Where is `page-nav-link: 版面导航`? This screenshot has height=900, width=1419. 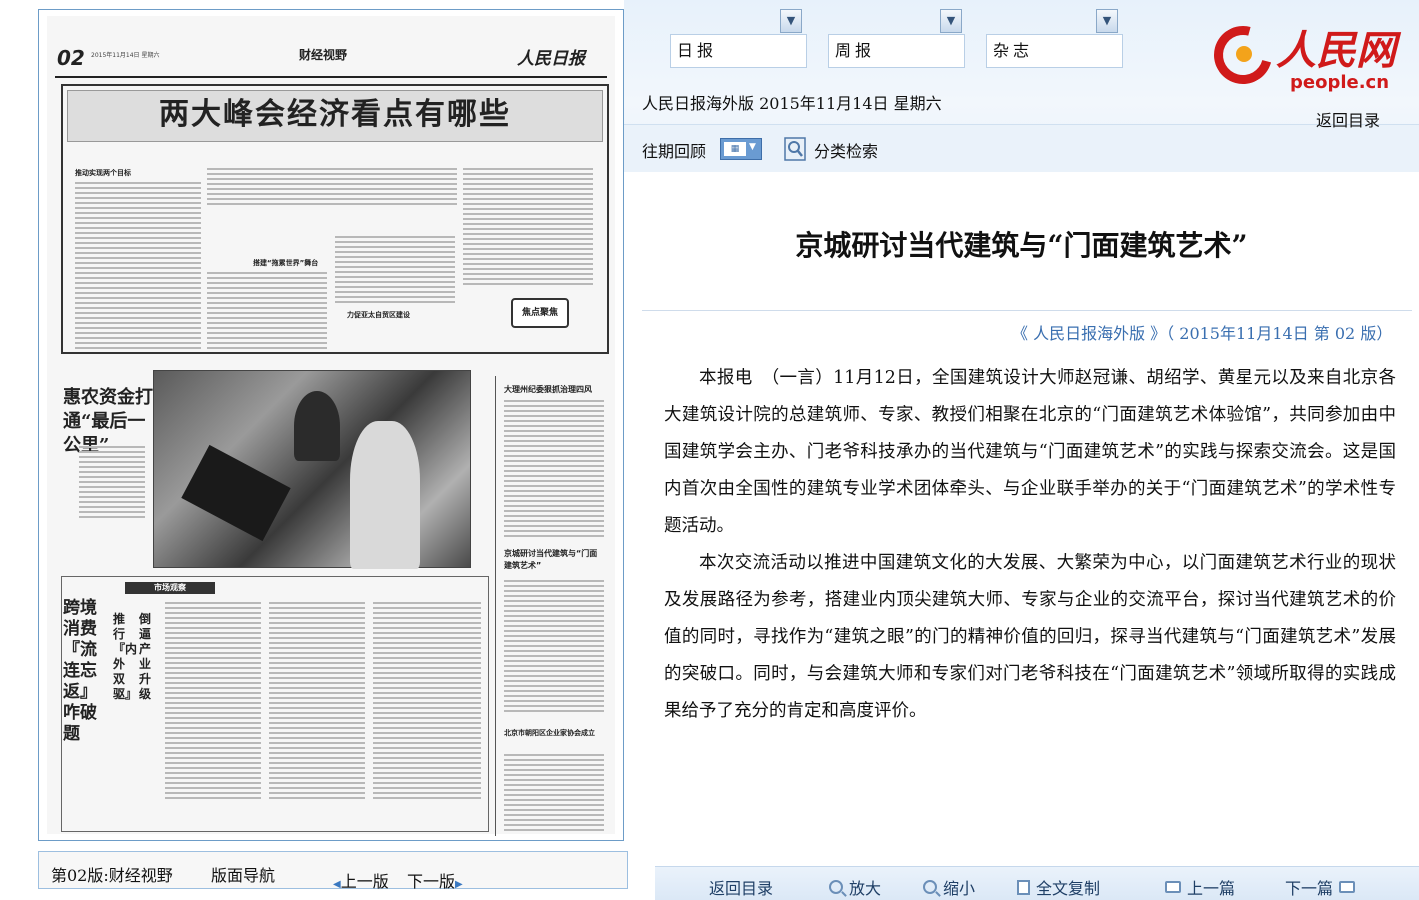 page-nav-link: 版面导航 is located at coordinates (243, 874).